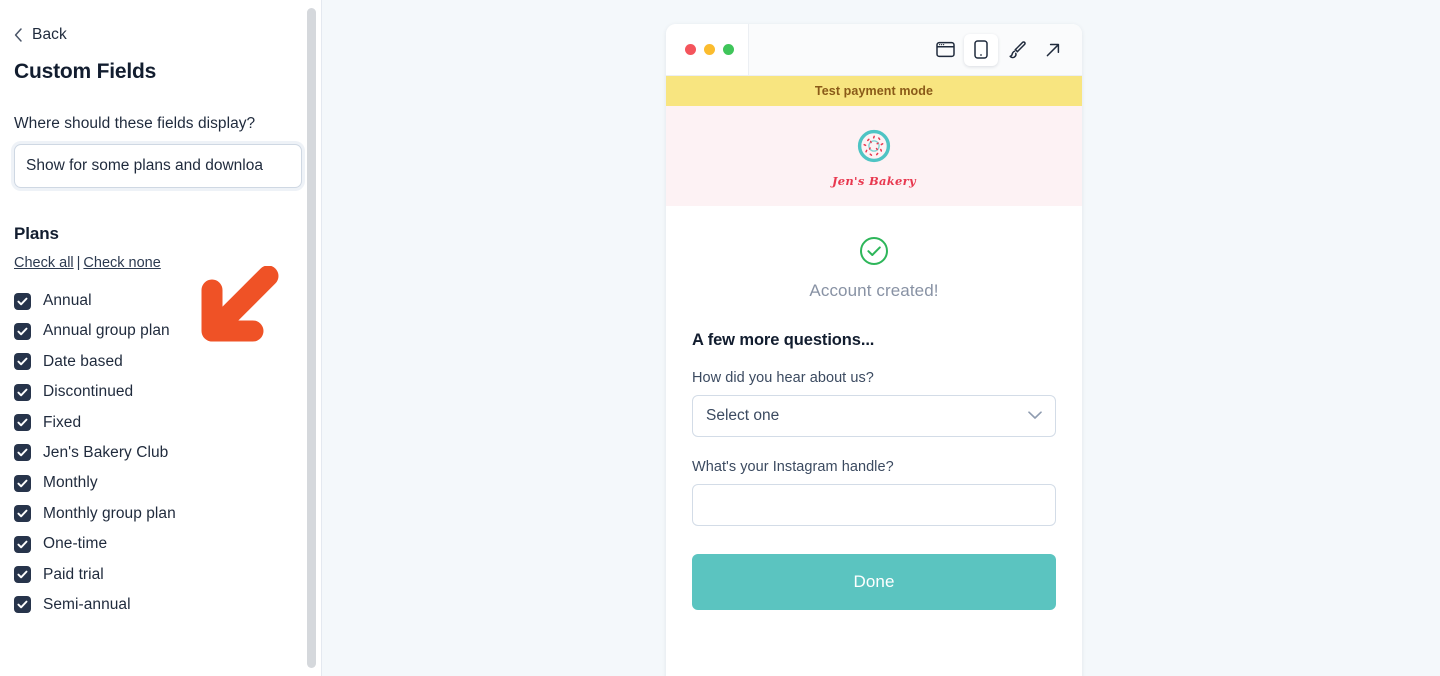 Image resolution: width=1440 pixels, height=676 pixels. I want to click on display-scope-select: Show for some plans and downloa, so click(158, 166).